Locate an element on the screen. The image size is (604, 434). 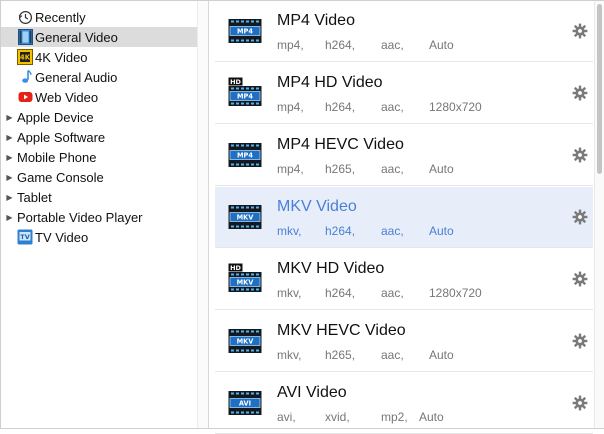
format-spec: mp2, is located at coordinates (394, 417).